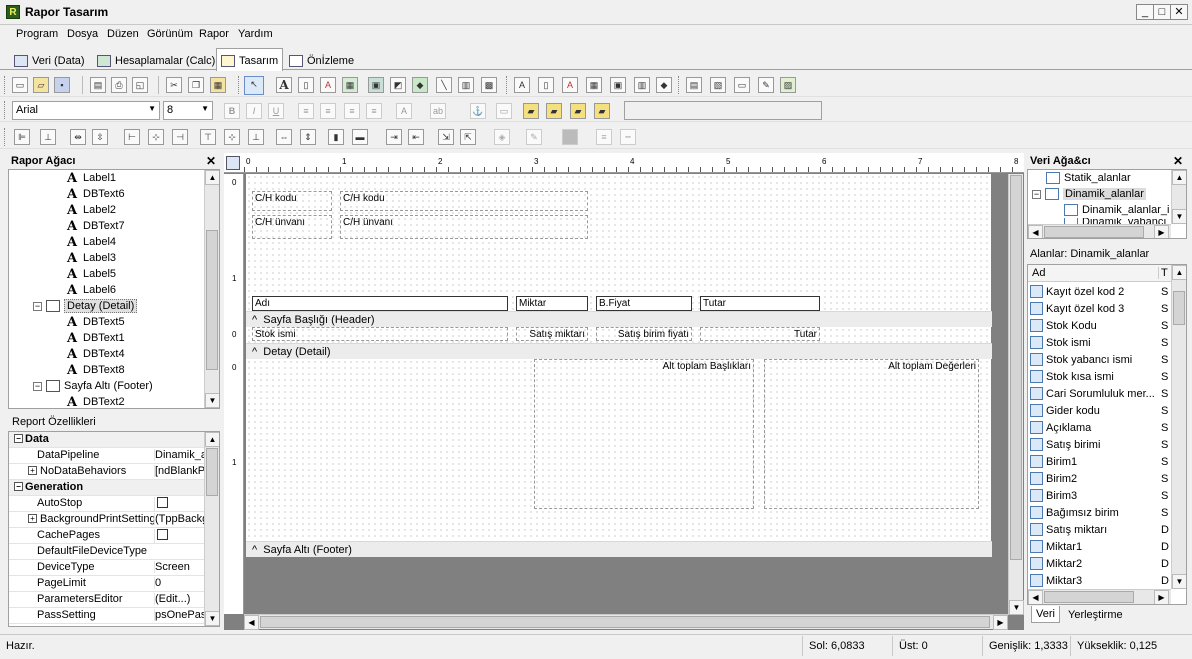 The image size is (1192, 659). I want to click on fields-hscroll: ◀ ▶, so click(1099, 596).